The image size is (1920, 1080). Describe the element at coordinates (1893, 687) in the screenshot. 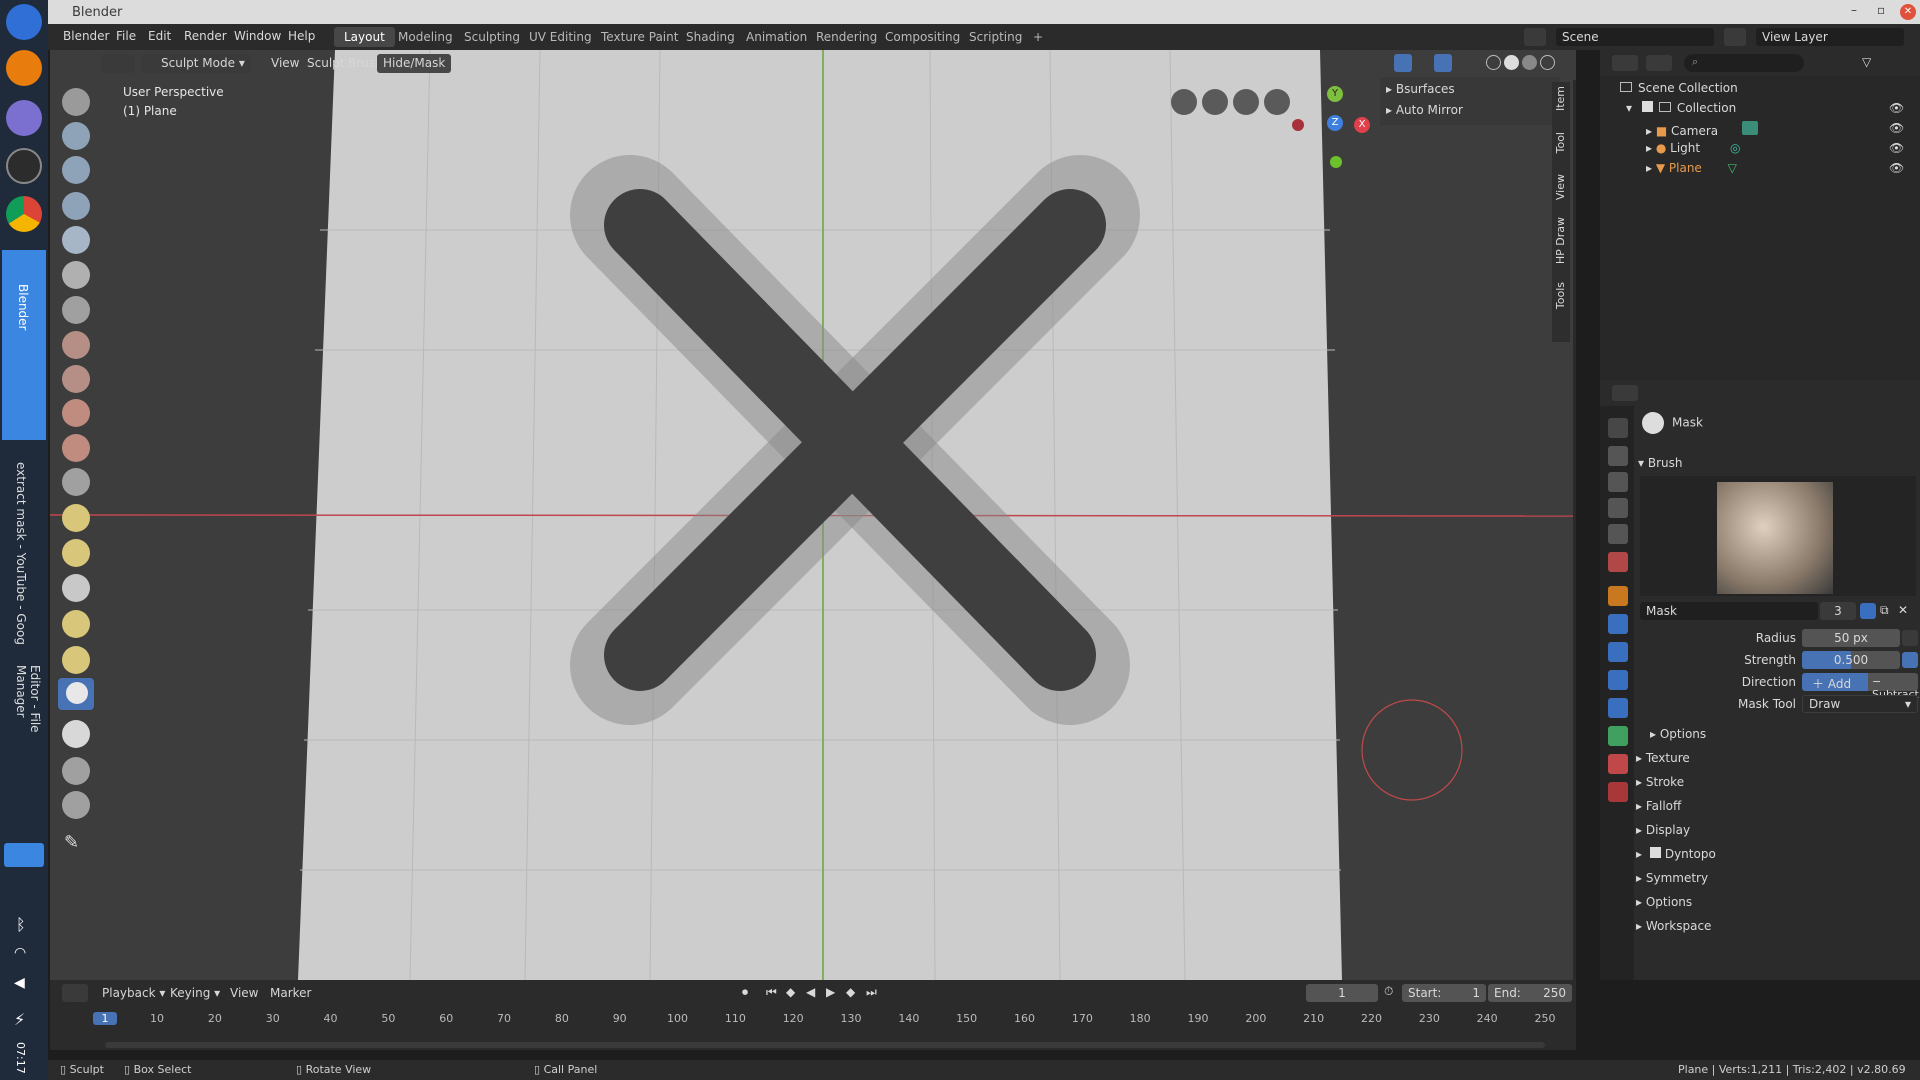

I see `direction-subtract-button: − Subtract` at that location.